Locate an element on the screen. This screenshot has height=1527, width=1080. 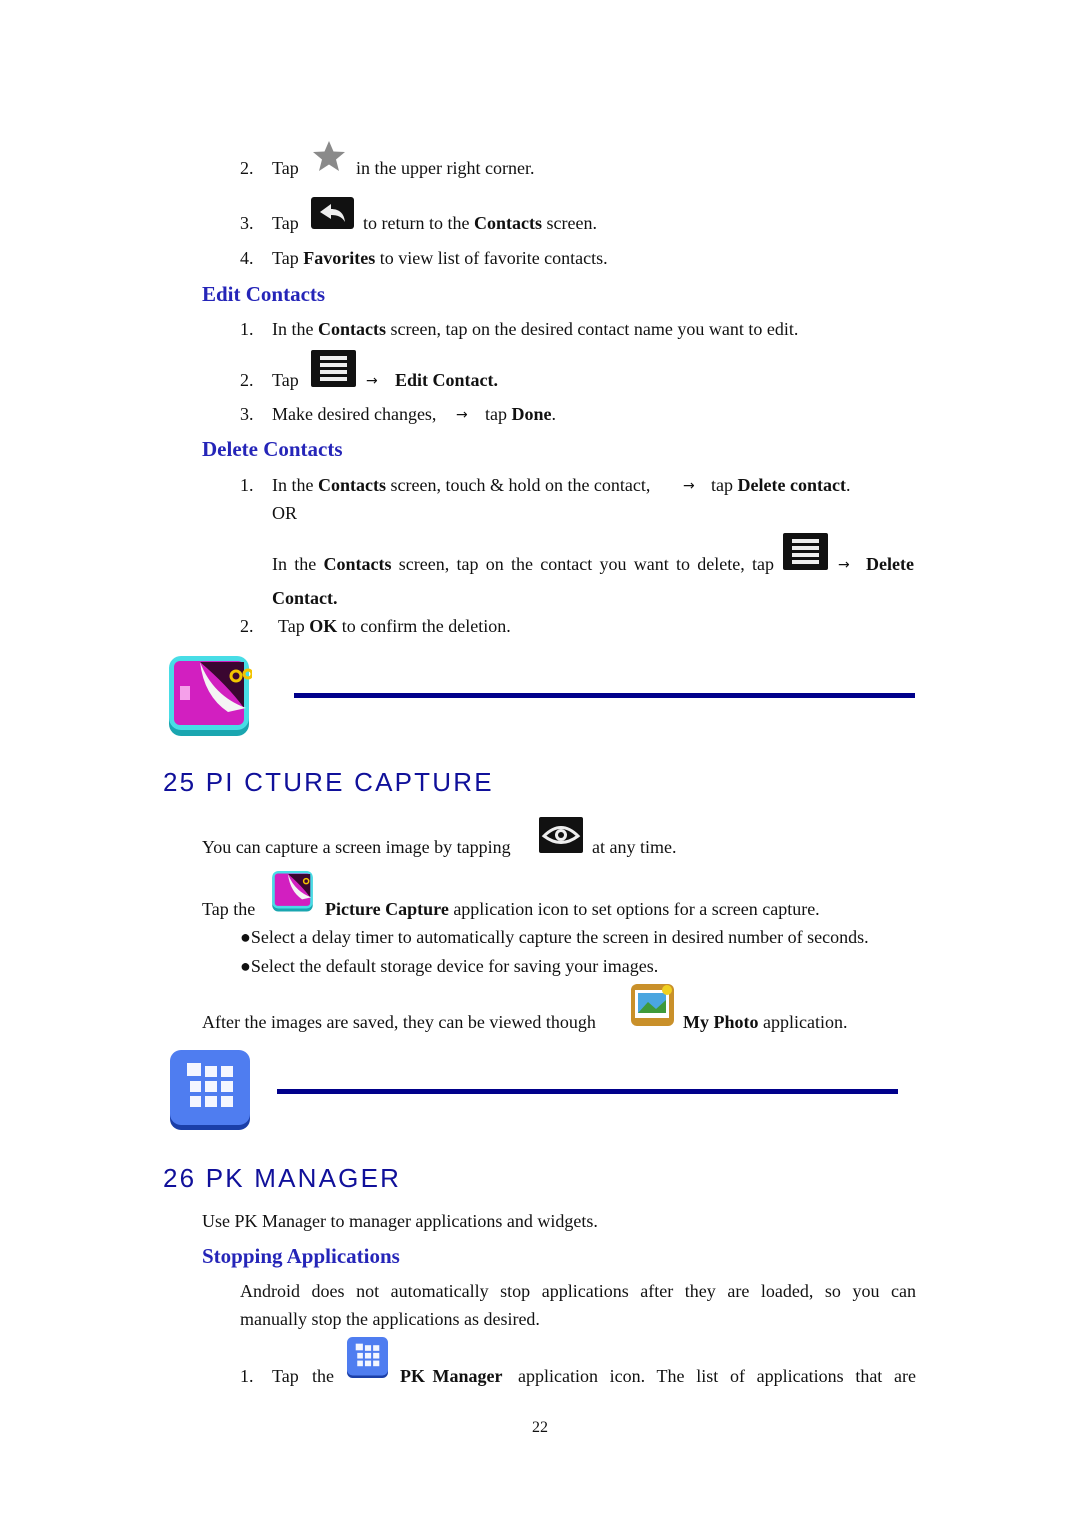
pk-manager-title: 26 PK MANAGER is located at coordinates (282, 1178).